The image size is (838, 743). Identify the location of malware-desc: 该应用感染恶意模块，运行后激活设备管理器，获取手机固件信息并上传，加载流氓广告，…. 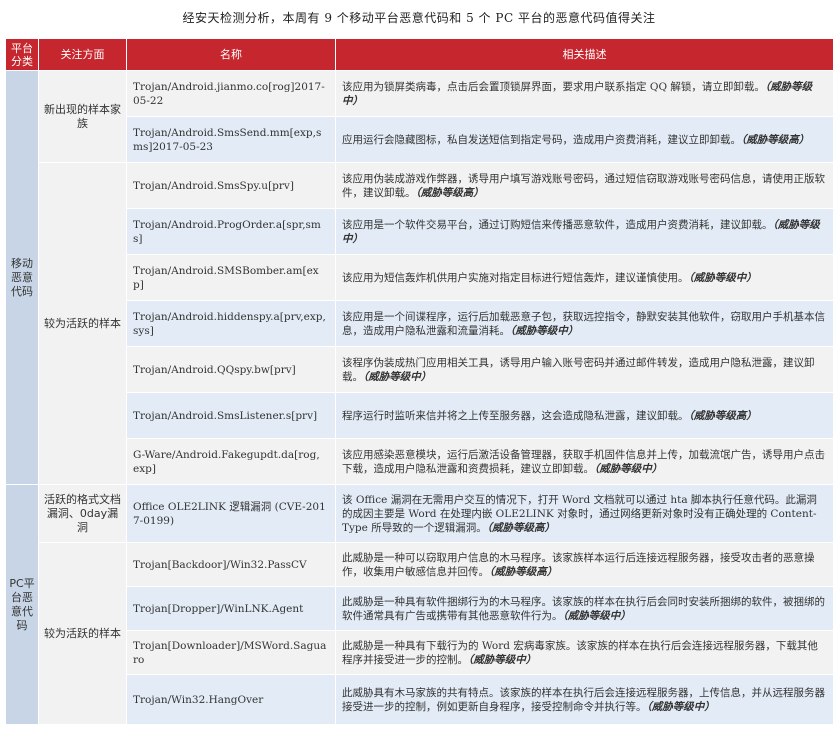
(584, 461).